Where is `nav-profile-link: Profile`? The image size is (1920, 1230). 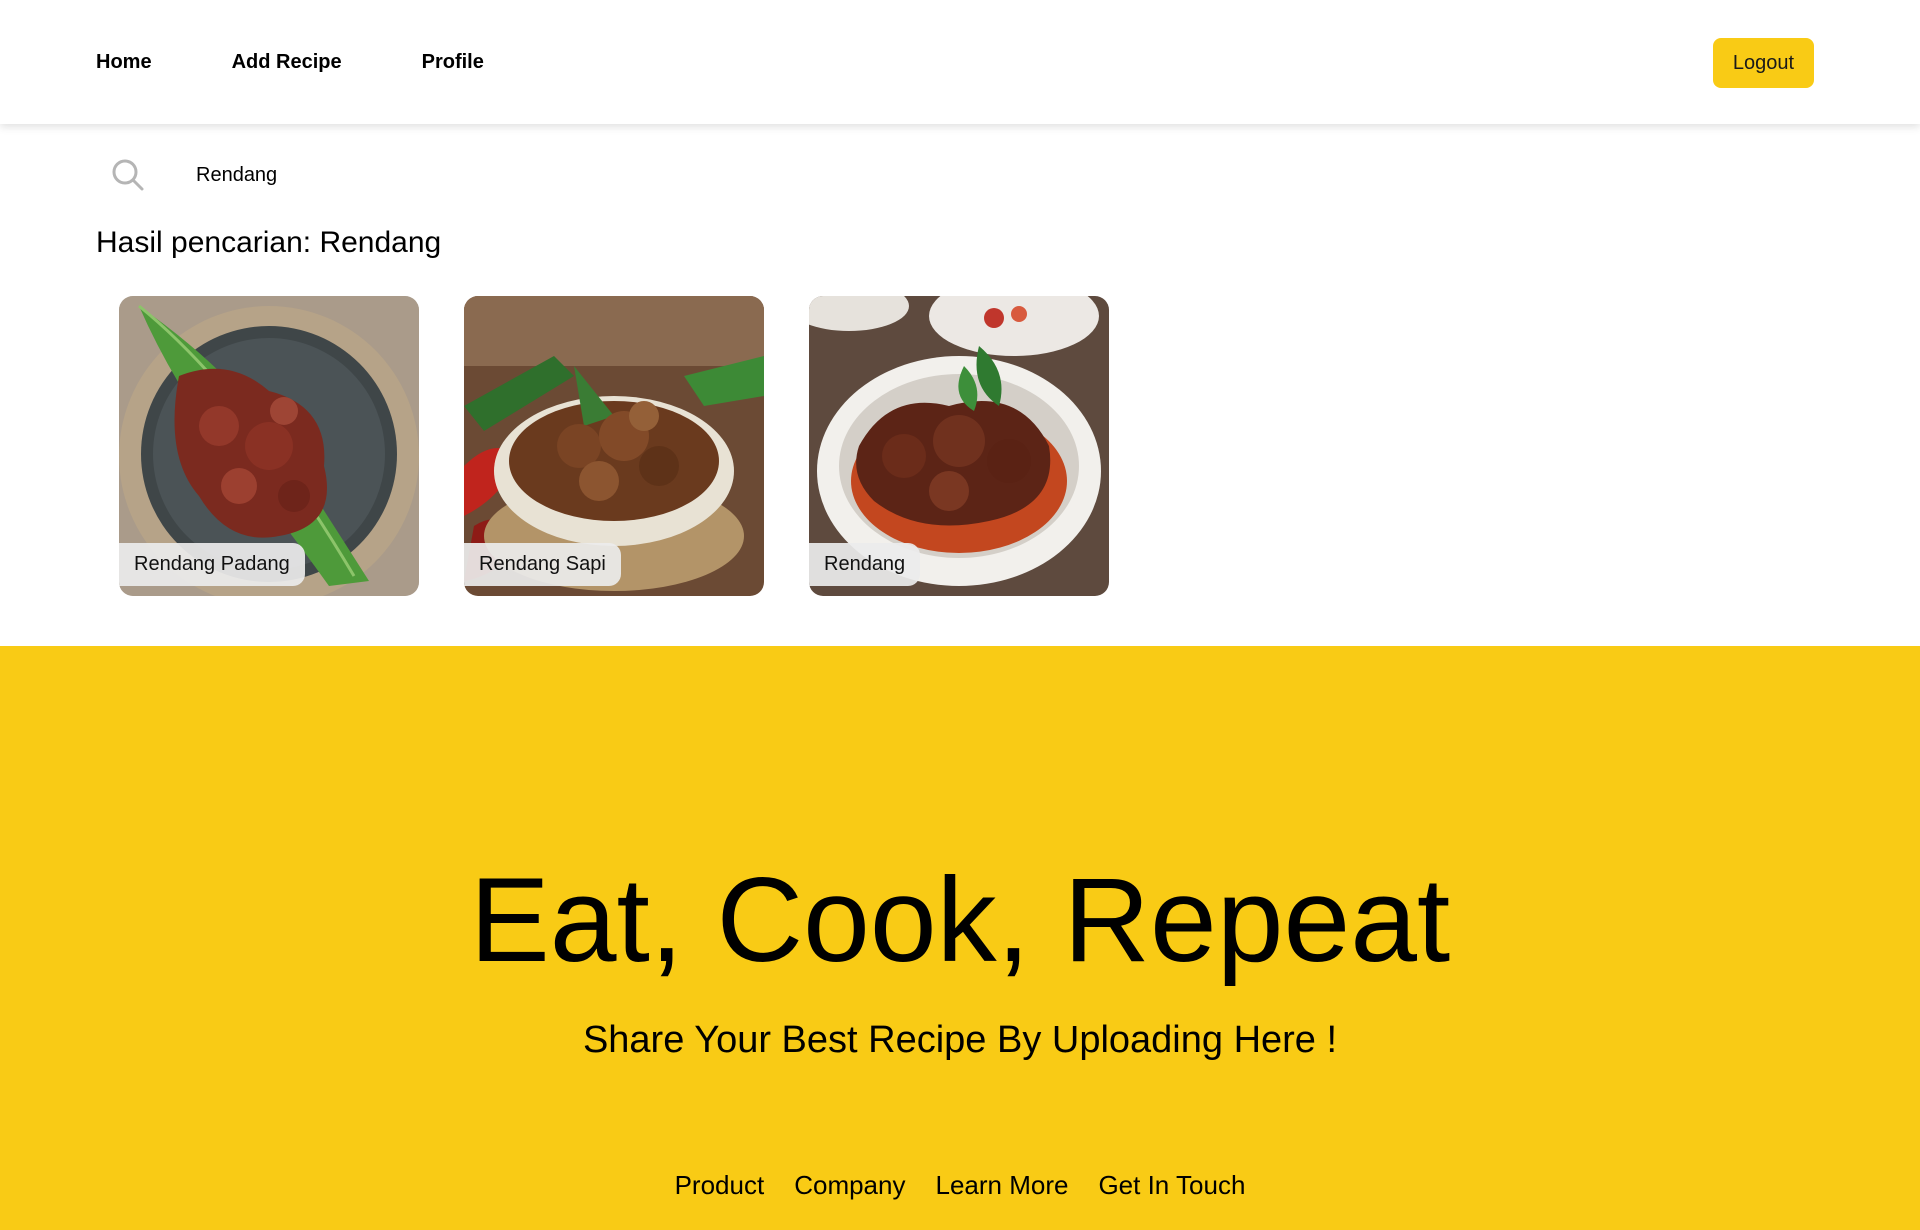
nav-profile-link: Profile is located at coordinates (453, 62).